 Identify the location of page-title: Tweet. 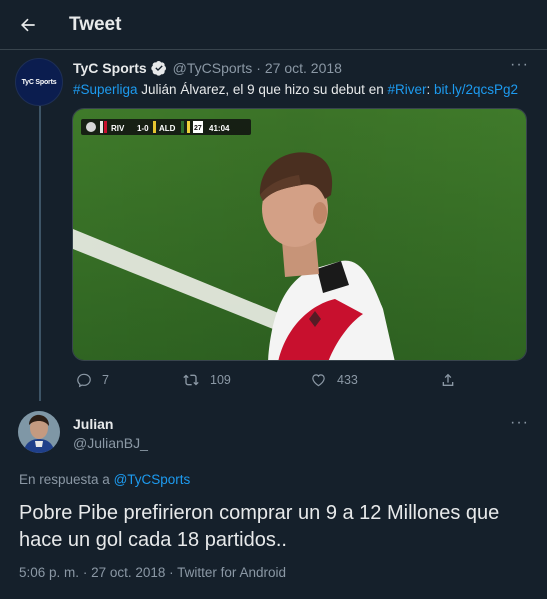
(95, 24).